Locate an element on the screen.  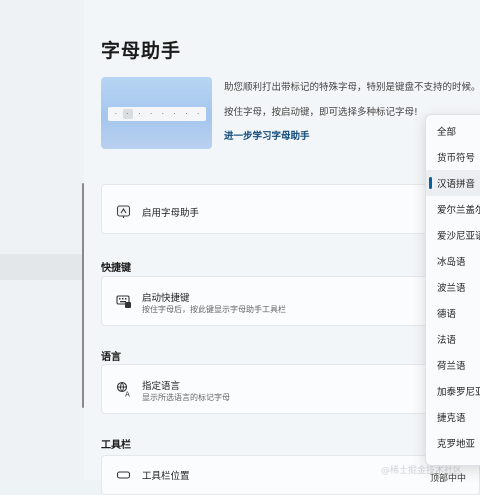
page-title: 字母助手 is located at coordinates (141, 51).